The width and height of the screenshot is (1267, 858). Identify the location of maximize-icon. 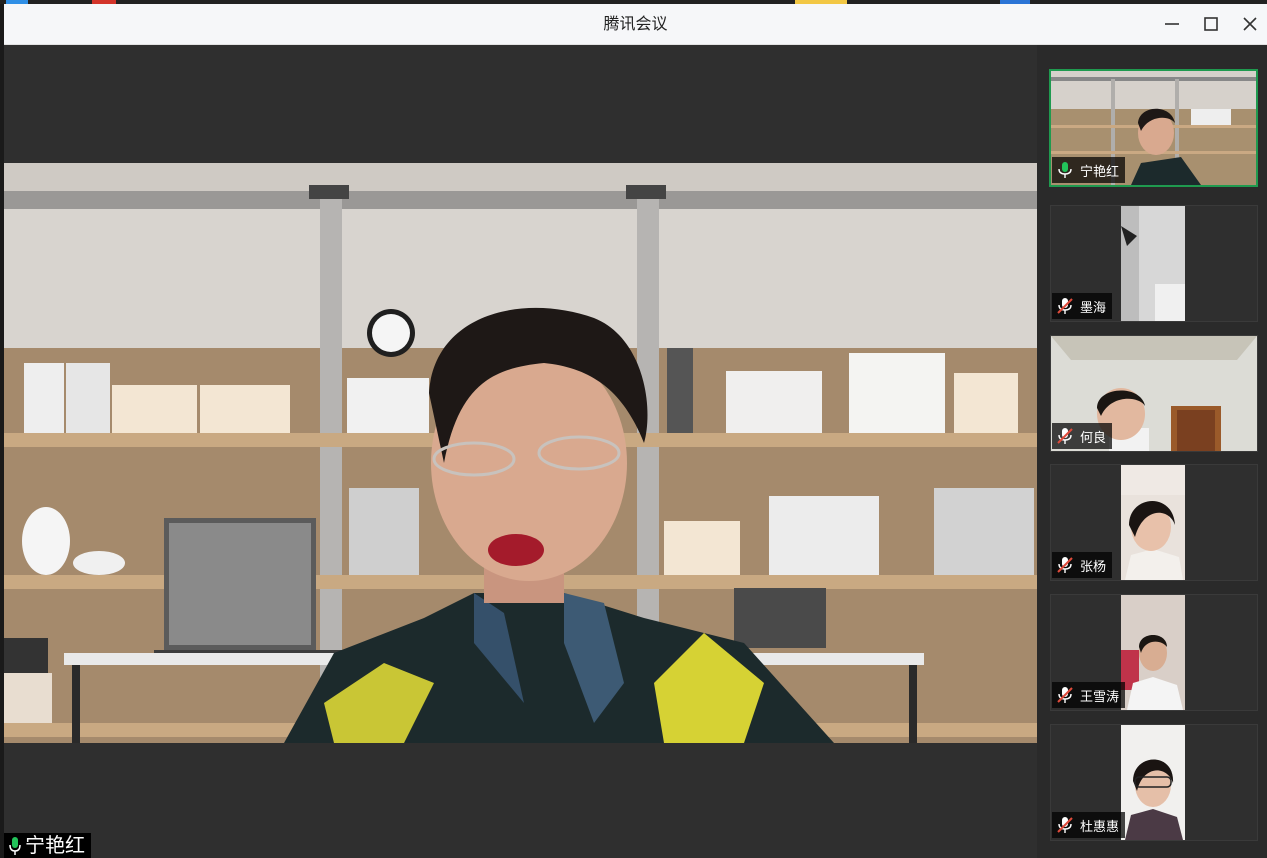
(1211, 24).